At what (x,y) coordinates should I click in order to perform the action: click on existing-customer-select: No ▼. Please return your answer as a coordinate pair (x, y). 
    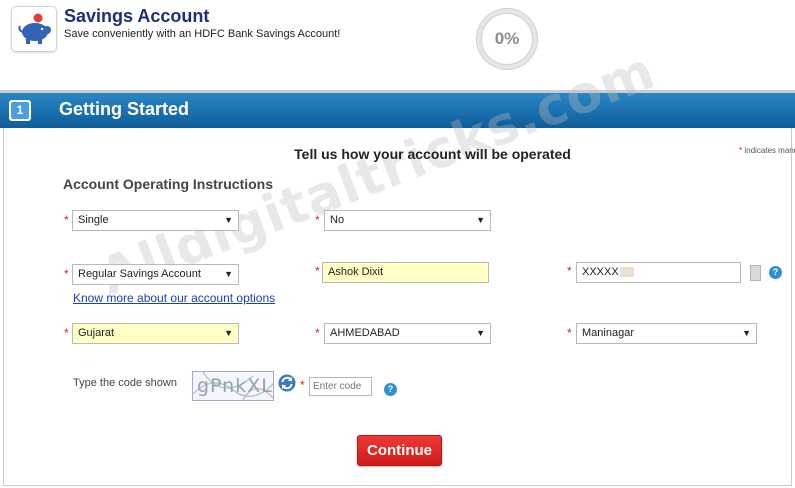
    Looking at the image, I should click on (407, 220).